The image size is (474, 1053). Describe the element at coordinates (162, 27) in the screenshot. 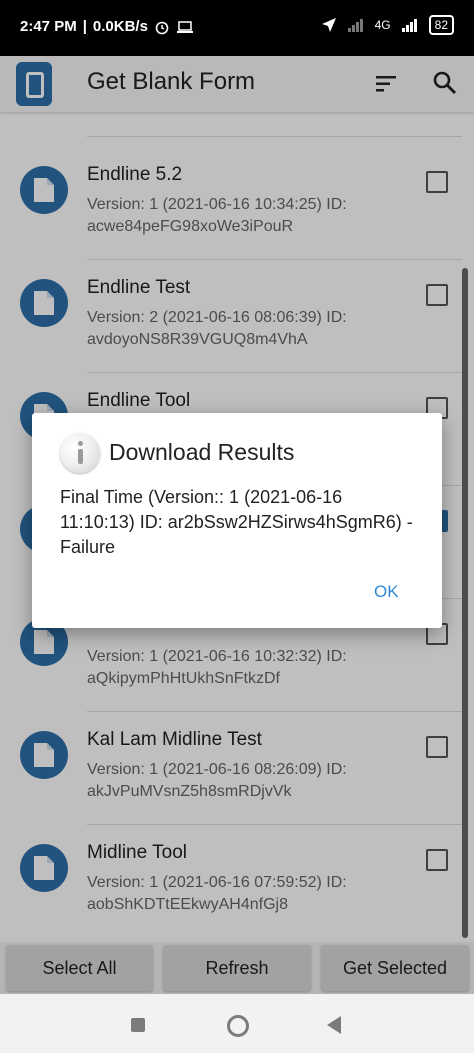

I see `alarm-icon` at that location.